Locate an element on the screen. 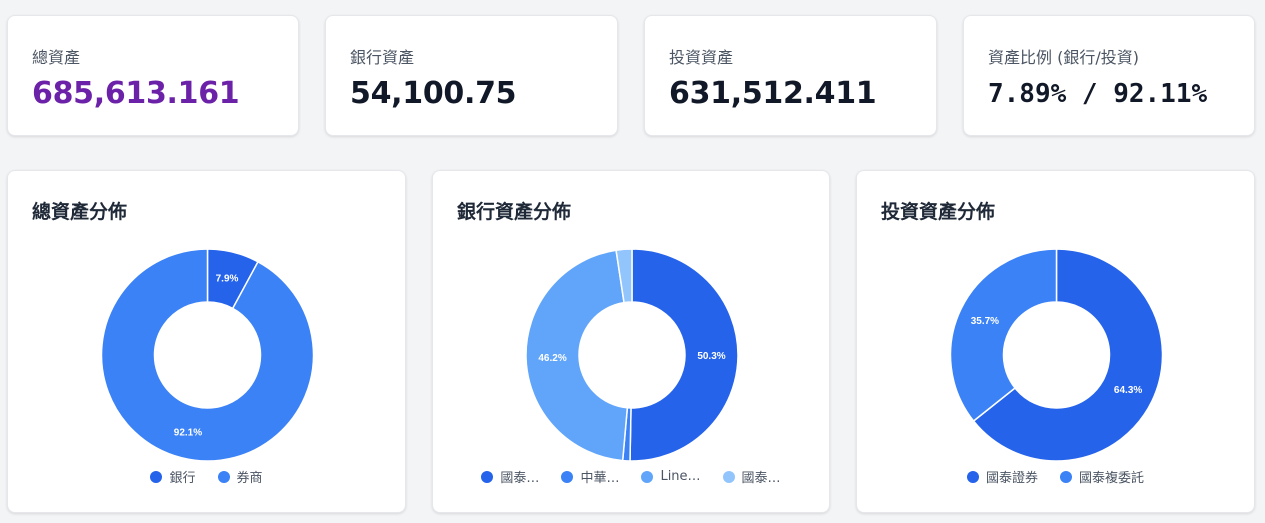  slice-label: 92.1% is located at coordinates (188, 433).